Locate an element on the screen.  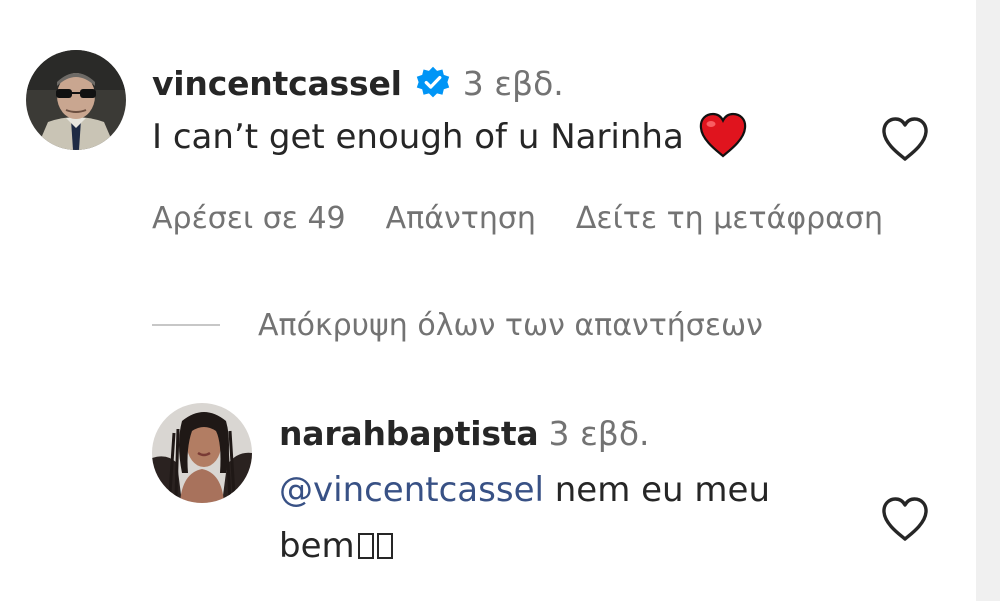
hide-replies-label: Απόκρυψη όλων των απαντήσεων is located at coordinates (510, 325).